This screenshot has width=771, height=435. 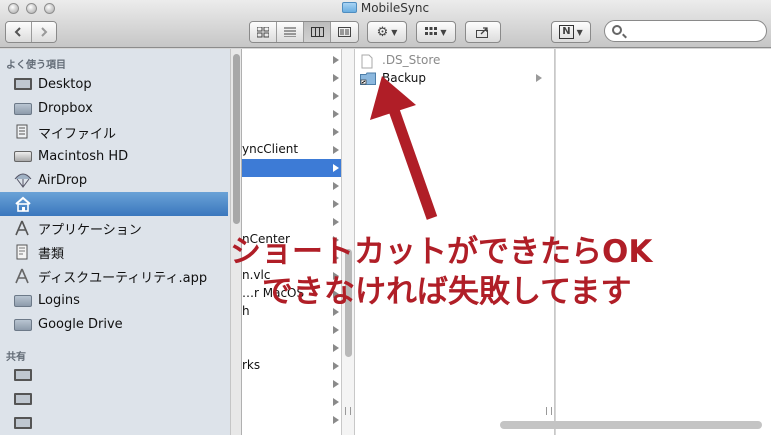 What do you see at coordinates (23, 228) in the screenshot?
I see `applications-icon` at bounding box center [23, 228].